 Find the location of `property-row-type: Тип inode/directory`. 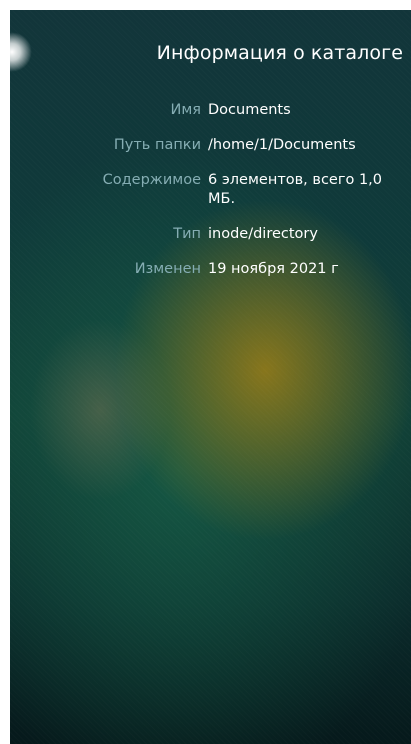

property-row-type: Тип inode/directory is located at coordinates (210, 234).